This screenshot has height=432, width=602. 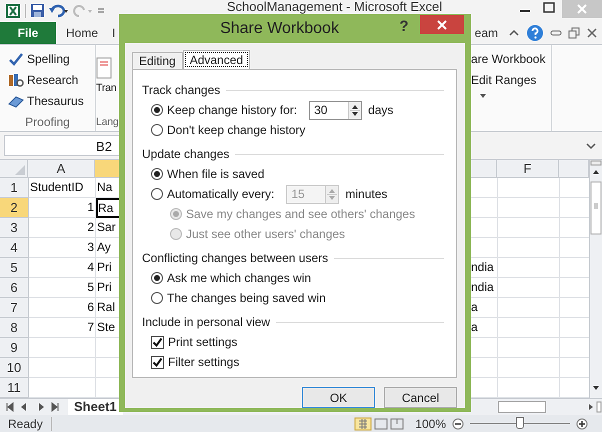 What do you see at coordinates (62, 288) in the screenshot?
I see `table-cell: 5` at bounding box center [62, 288].